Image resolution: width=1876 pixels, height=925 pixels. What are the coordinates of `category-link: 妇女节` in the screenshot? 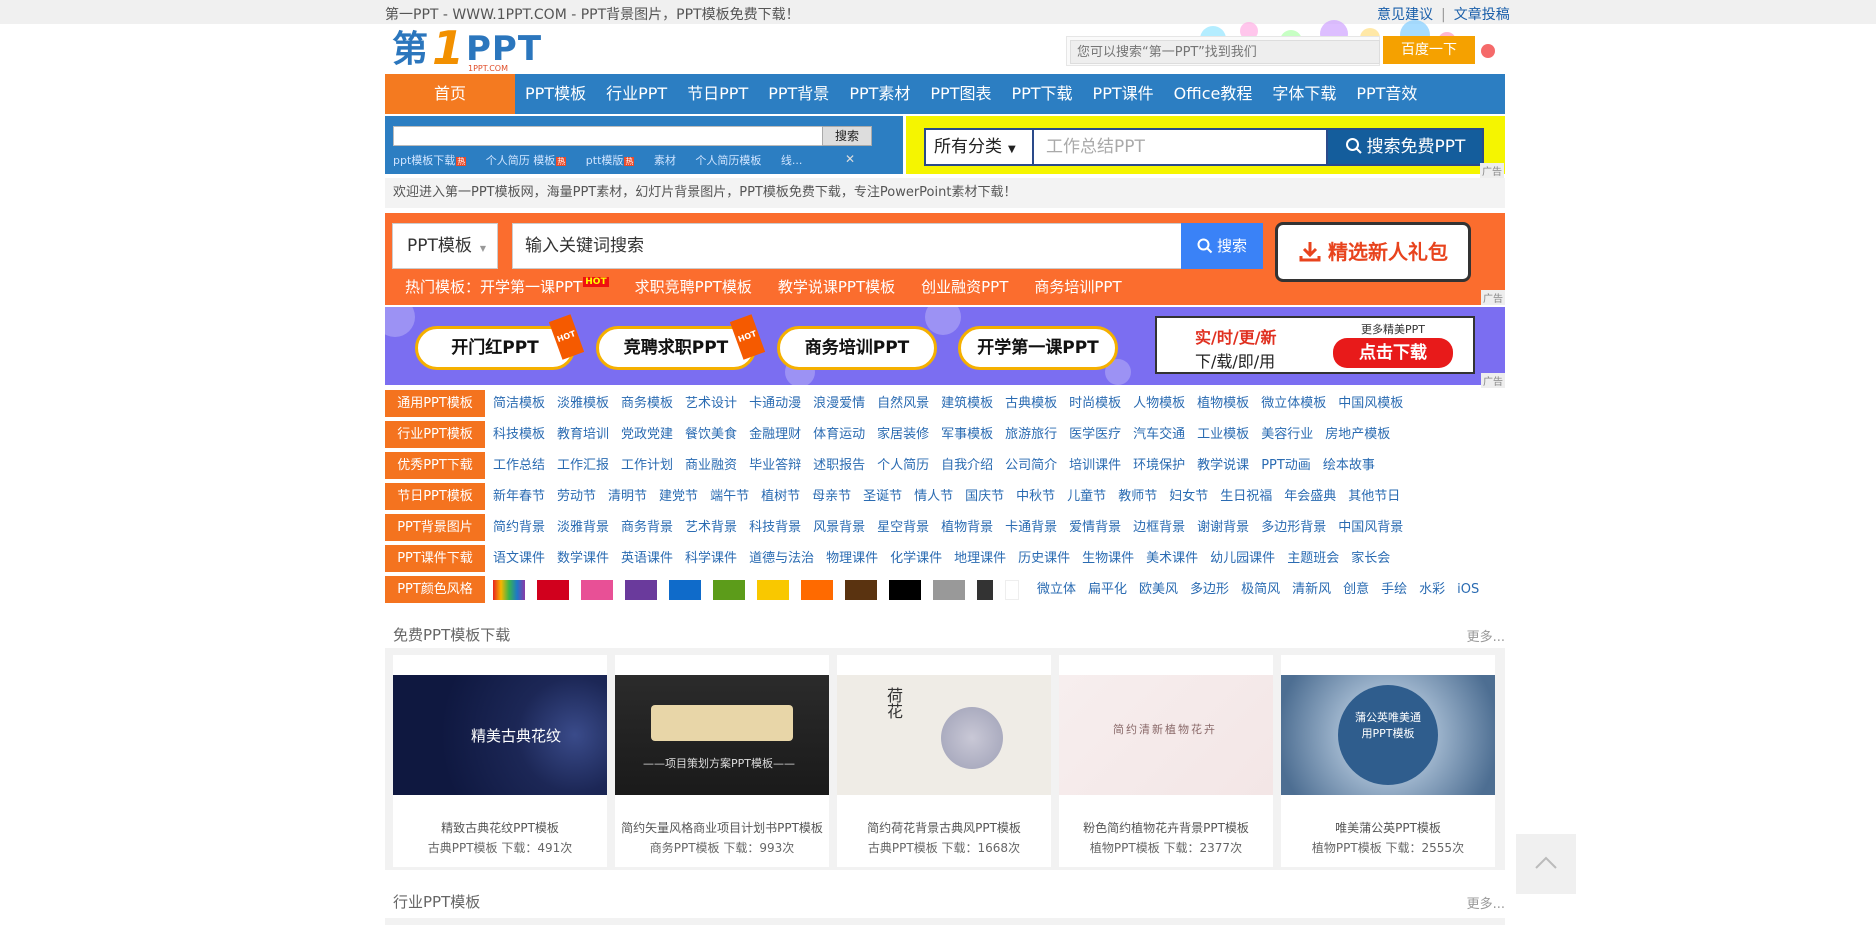 It's located at (1188, 496).